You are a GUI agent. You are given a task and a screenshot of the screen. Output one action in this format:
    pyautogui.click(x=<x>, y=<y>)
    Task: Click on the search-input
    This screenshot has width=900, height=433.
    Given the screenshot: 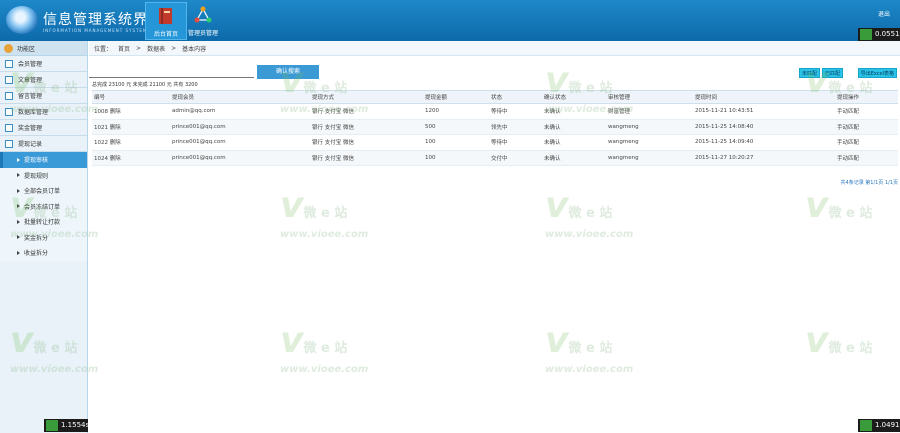 What is the action you would take?
    pyautogui.click(x=171, y=71)
    